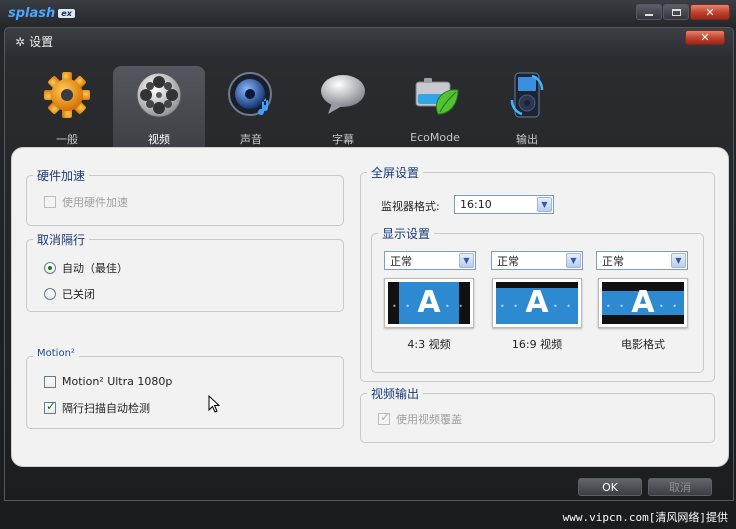 The height and width of the screenshot is (529, 736). I want to click on minimize-icon, so click(649, 15).